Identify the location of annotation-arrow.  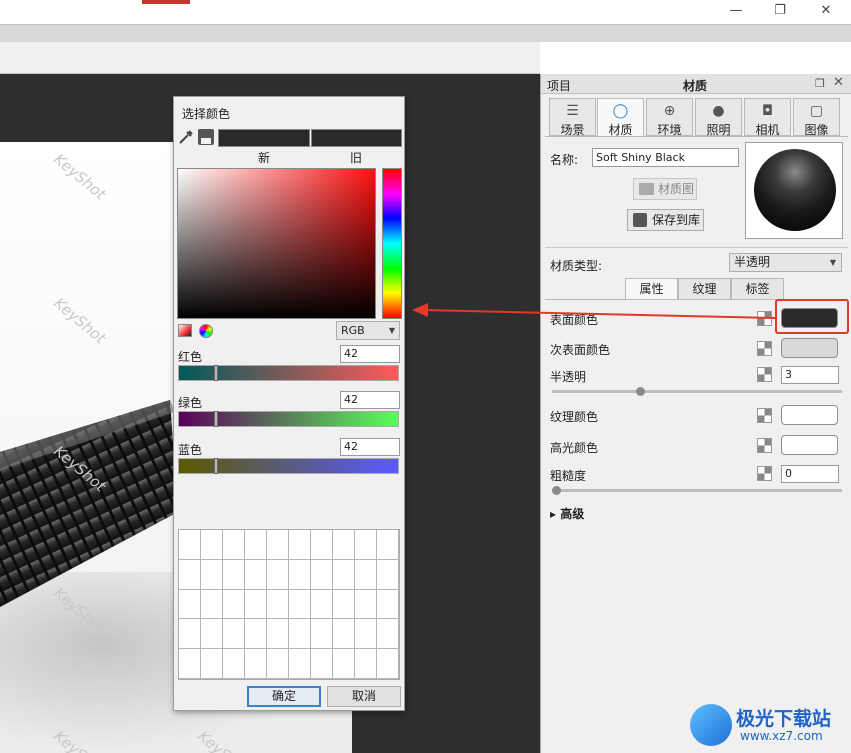
(594, 311).